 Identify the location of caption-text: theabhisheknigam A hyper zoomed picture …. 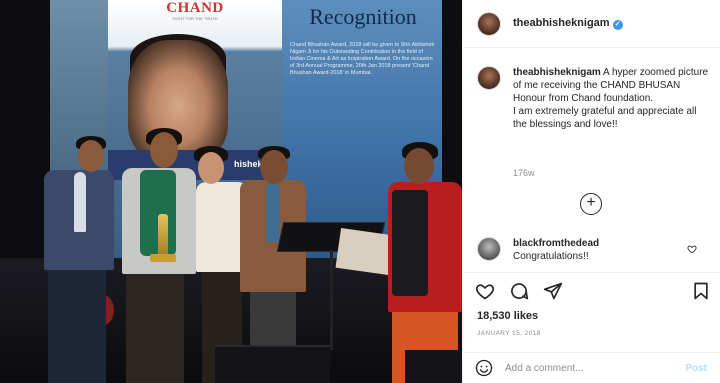
(612, 98).